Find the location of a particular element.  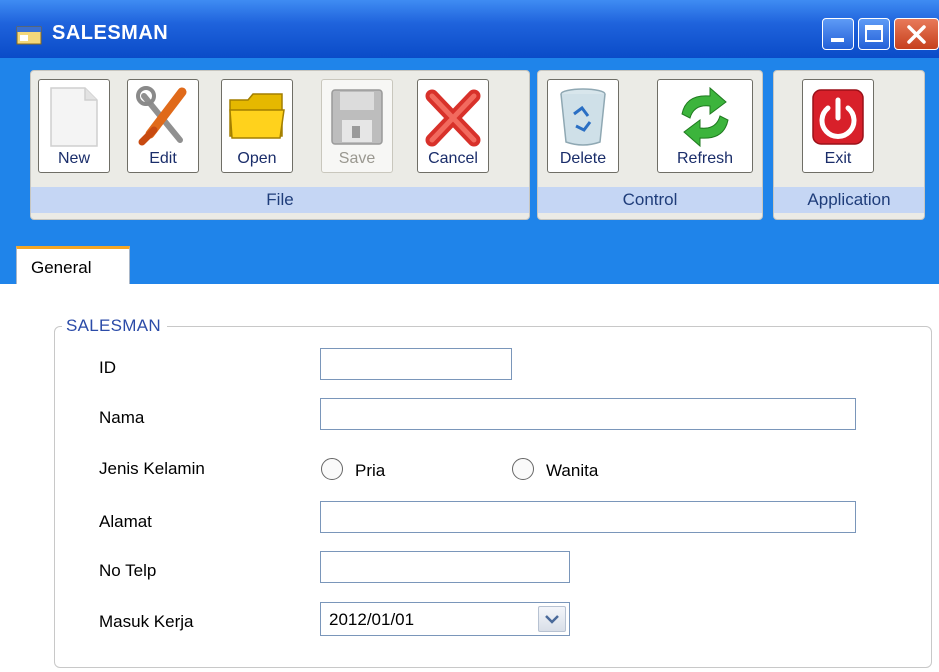

floppy-disk-icon is located at coordinates (357, 117).